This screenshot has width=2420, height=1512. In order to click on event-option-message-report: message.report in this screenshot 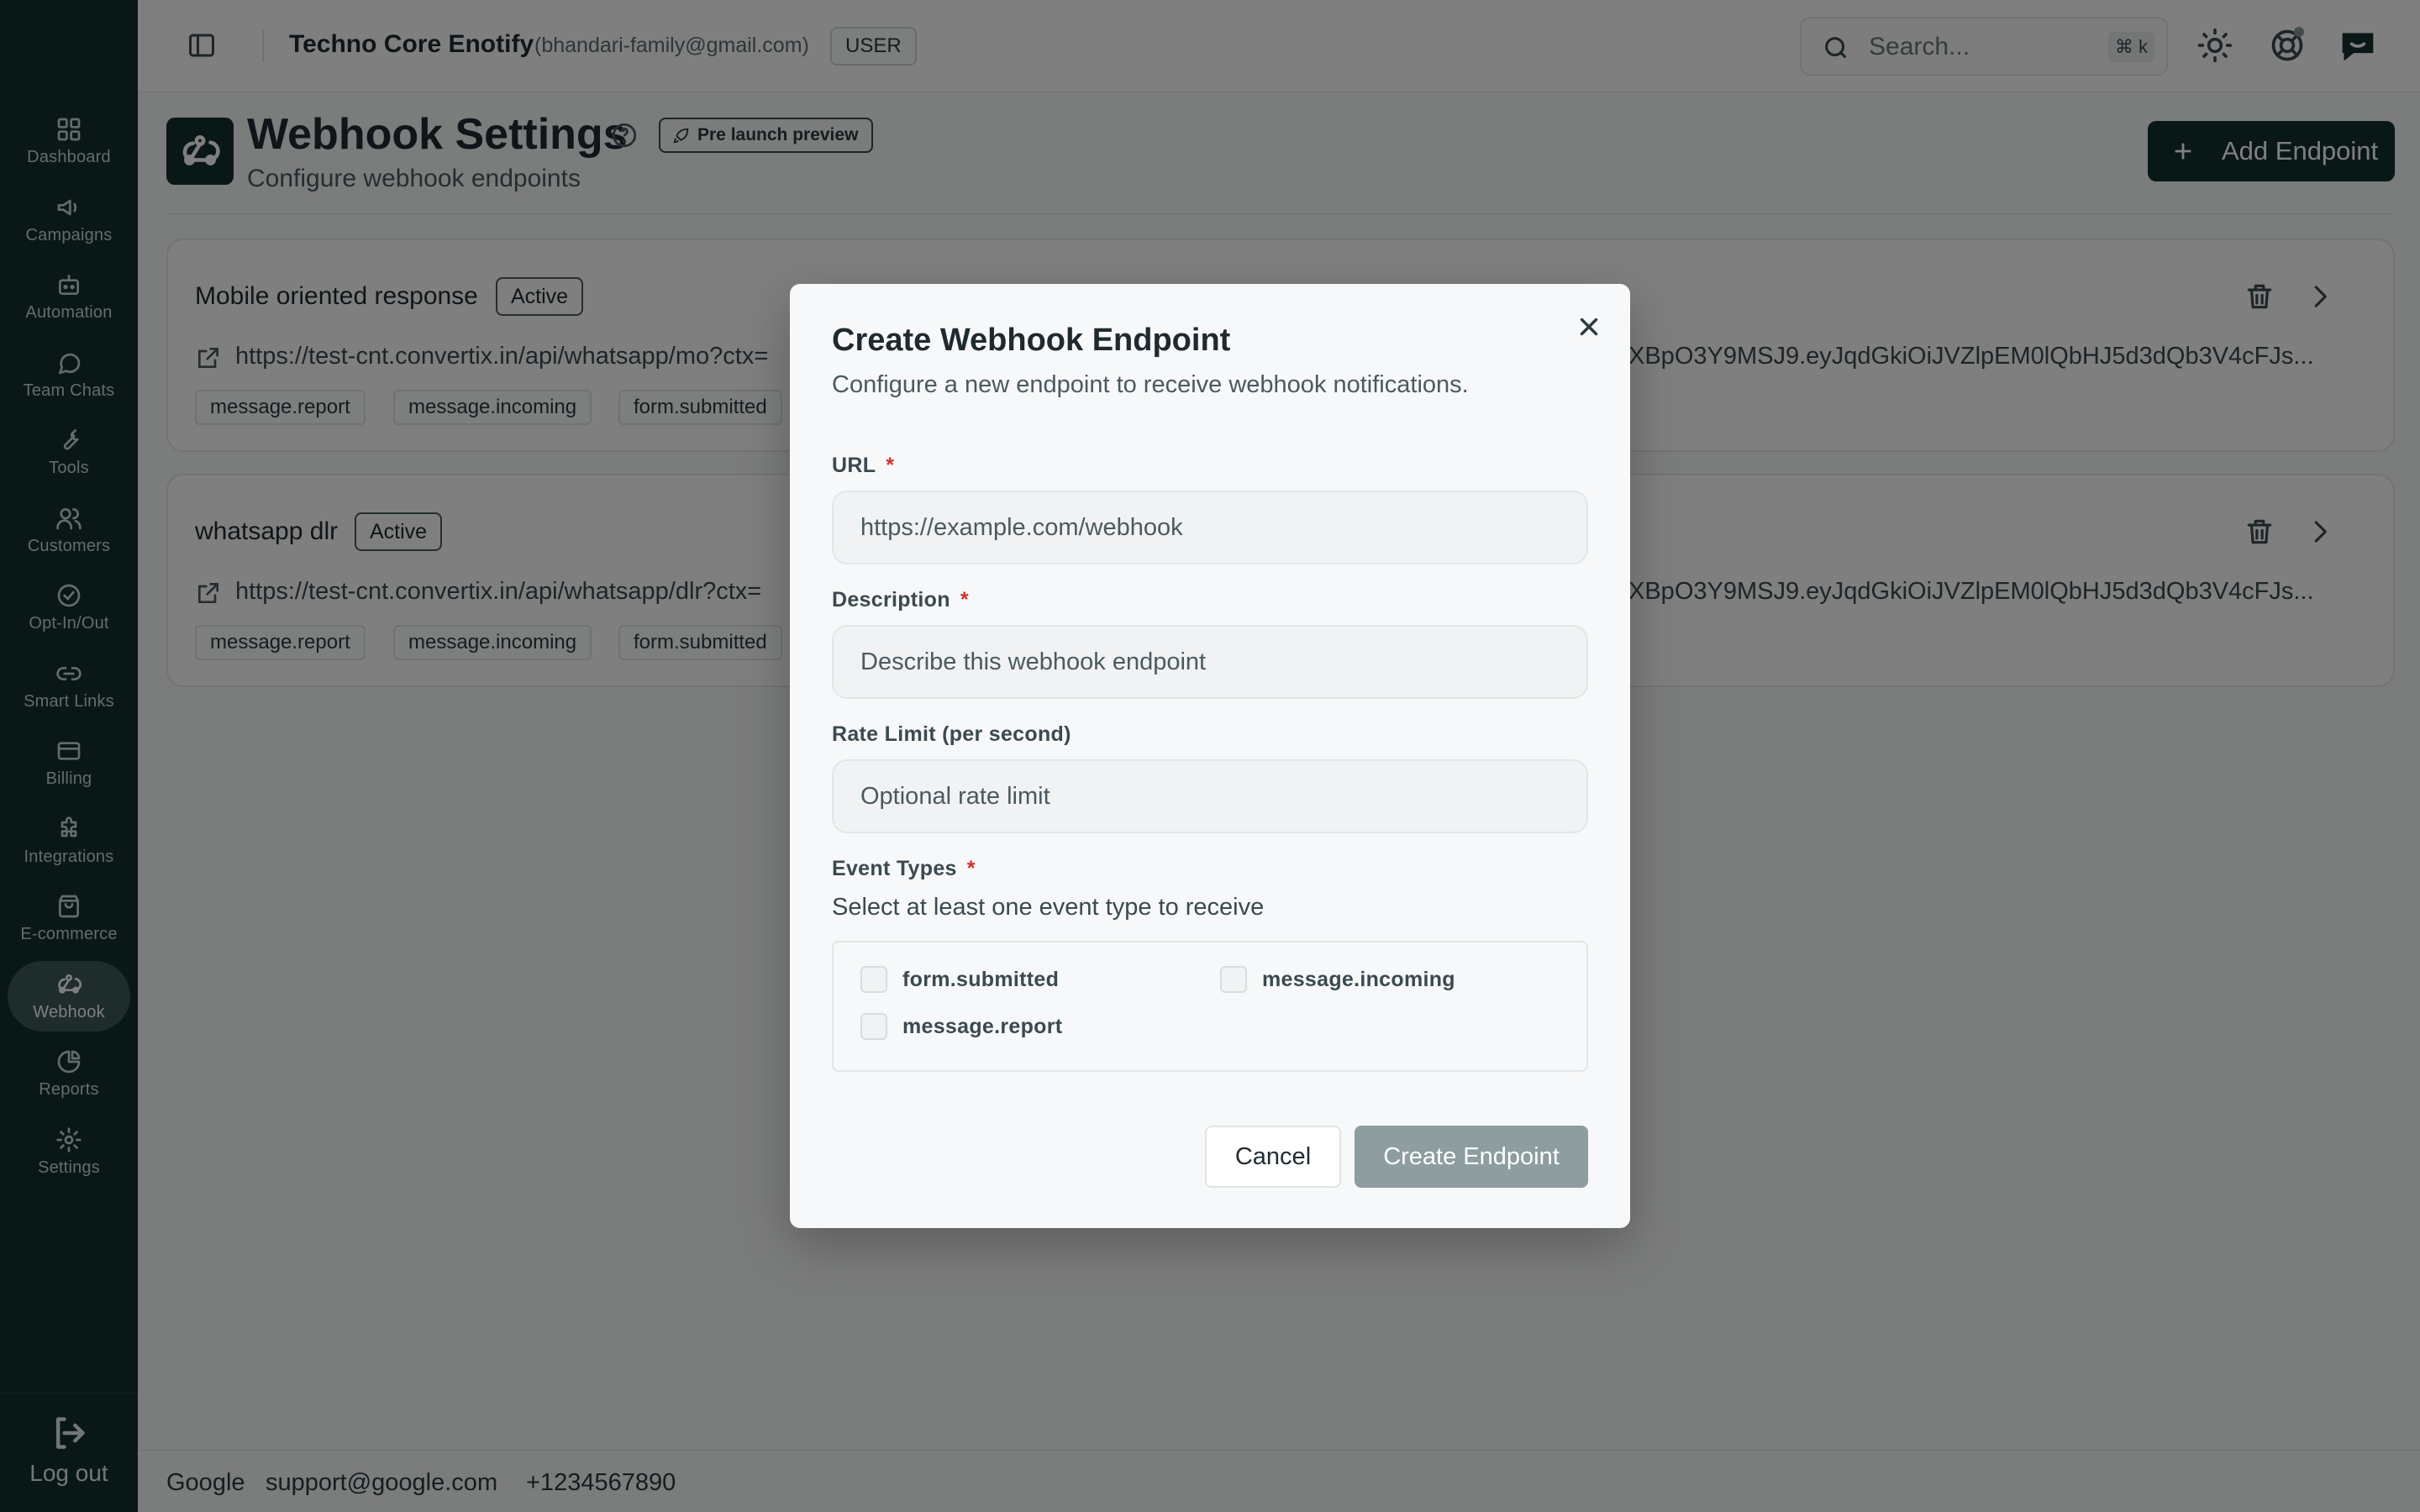, I will do `click(961, 1026)`.